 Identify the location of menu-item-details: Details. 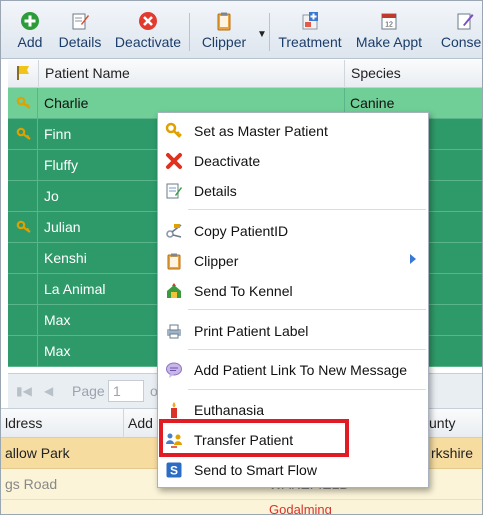
(293, 190).